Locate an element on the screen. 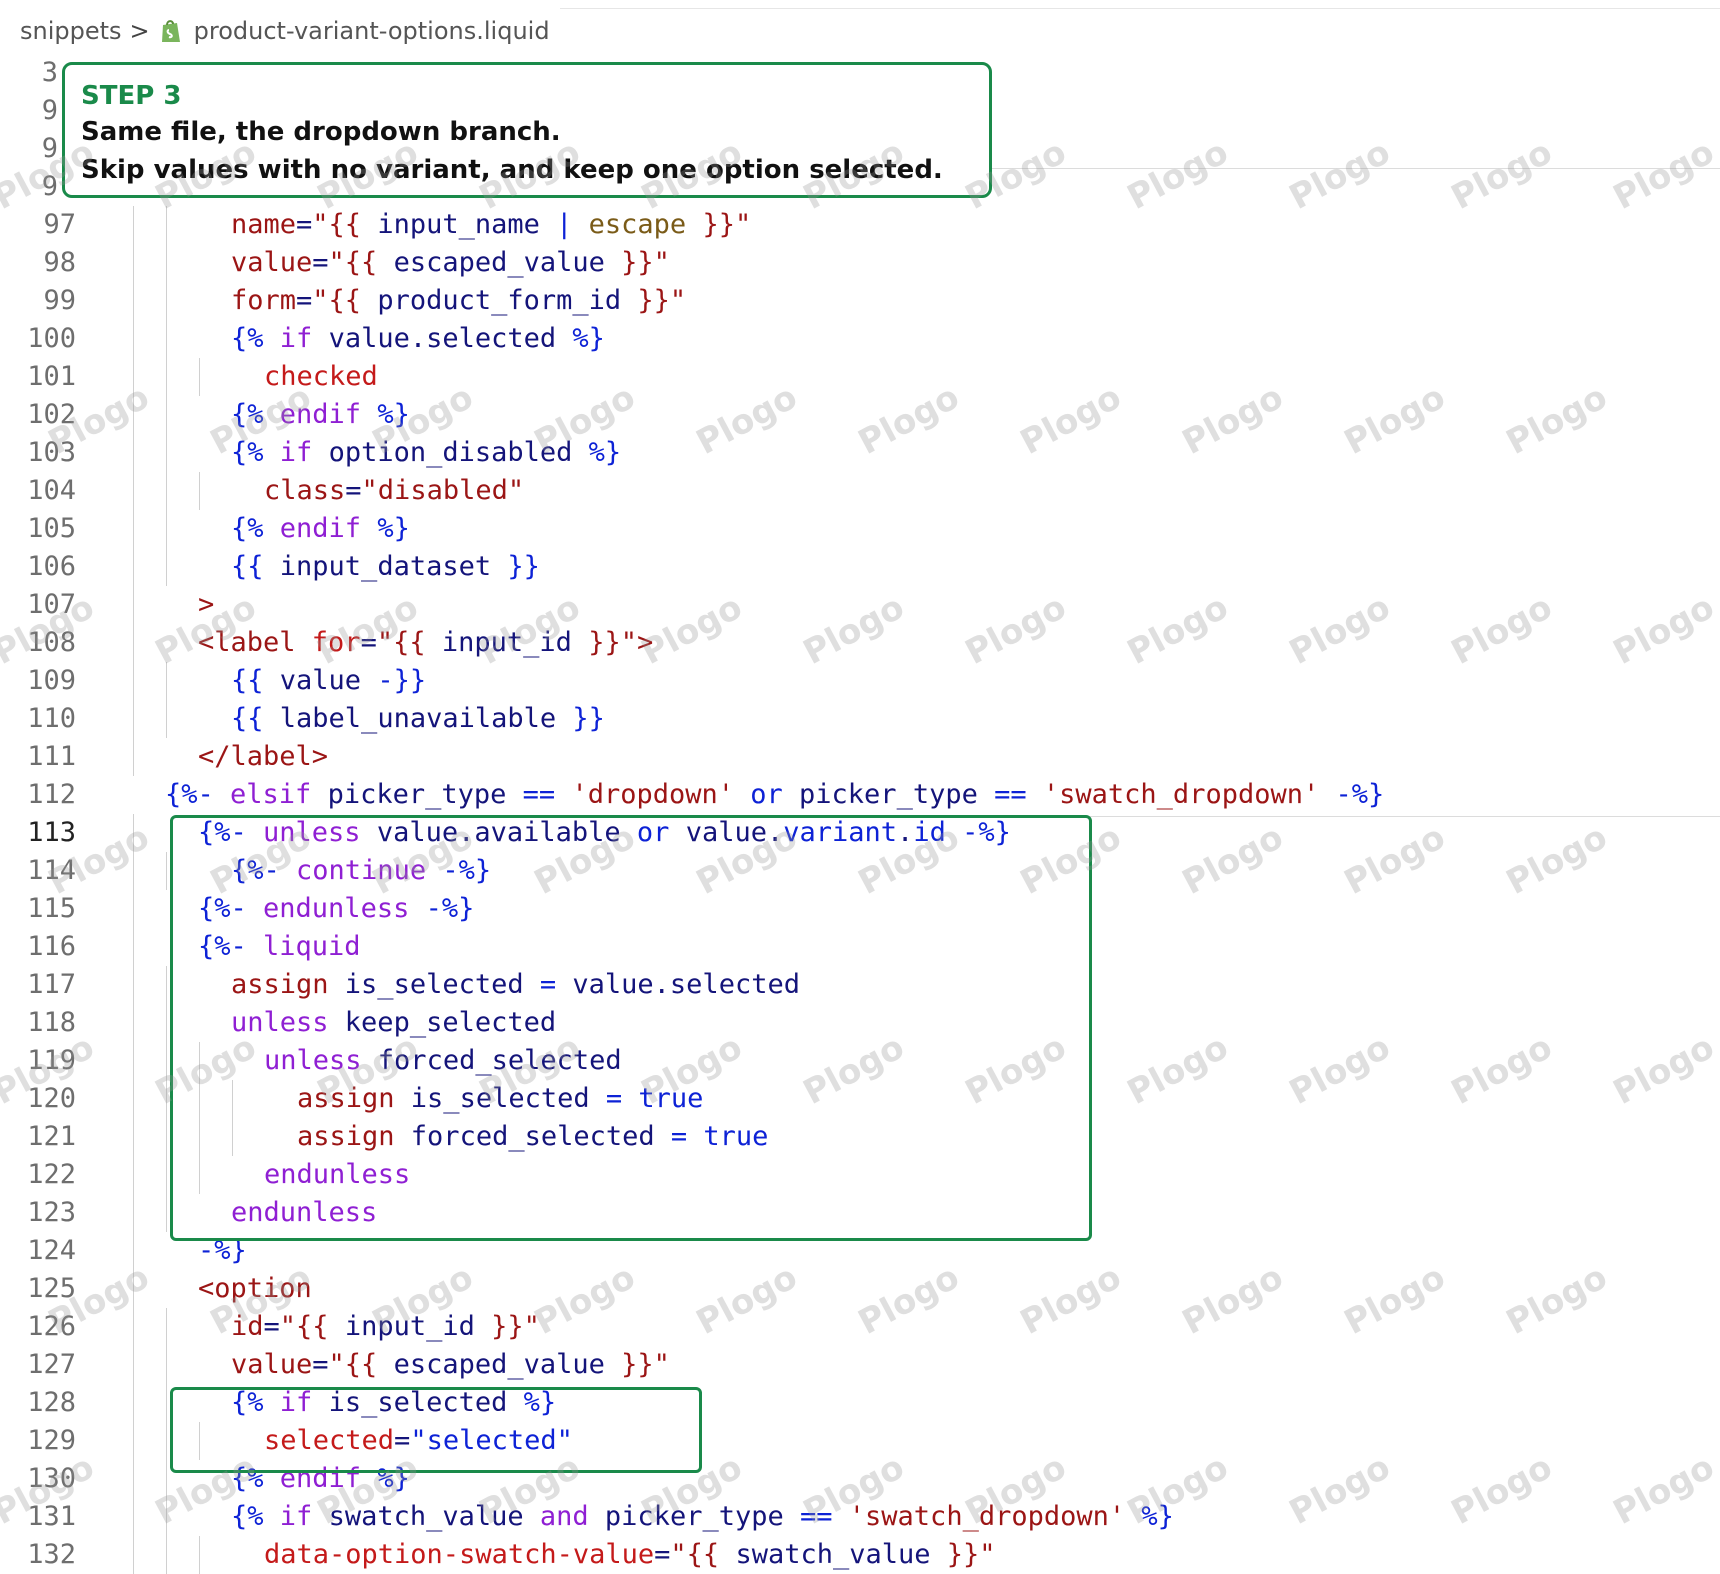  code-token: input_id is located at coordinates (515, 642).